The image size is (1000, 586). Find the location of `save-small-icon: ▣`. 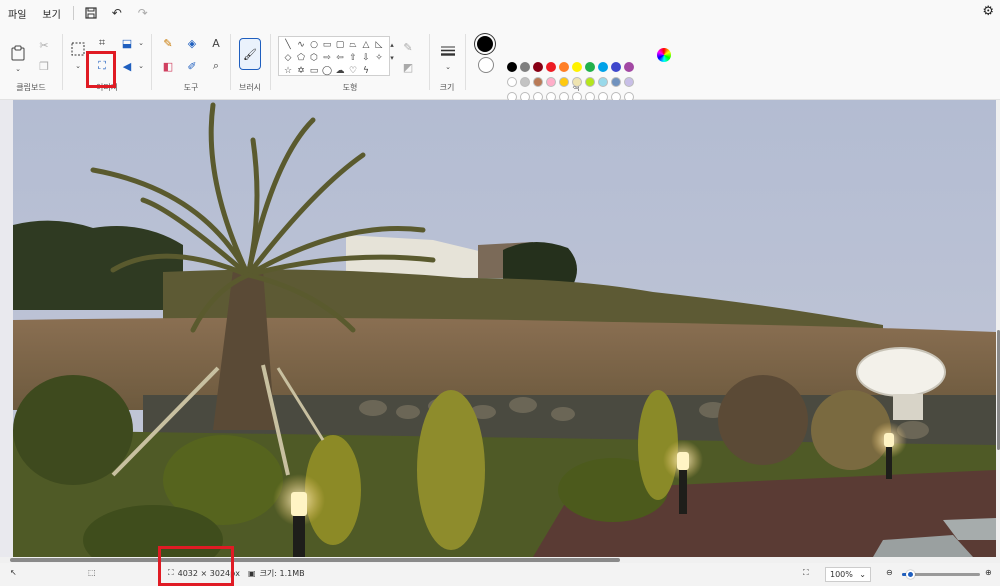

save-small-icon: ▣ is located at coordinates (252, 573).